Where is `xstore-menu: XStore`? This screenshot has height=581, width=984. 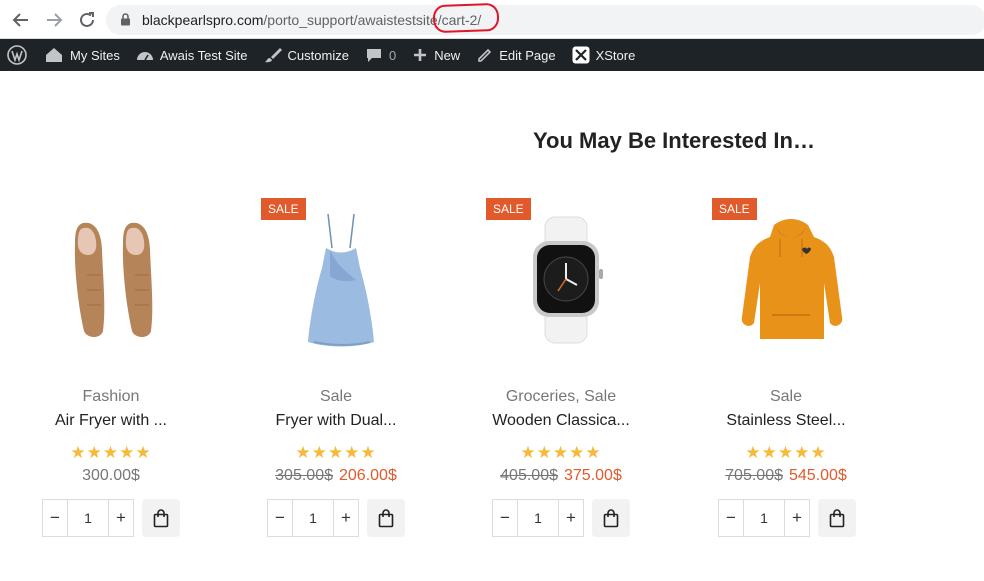
xstore-menu: XStore is located at coordinates (604, 55).